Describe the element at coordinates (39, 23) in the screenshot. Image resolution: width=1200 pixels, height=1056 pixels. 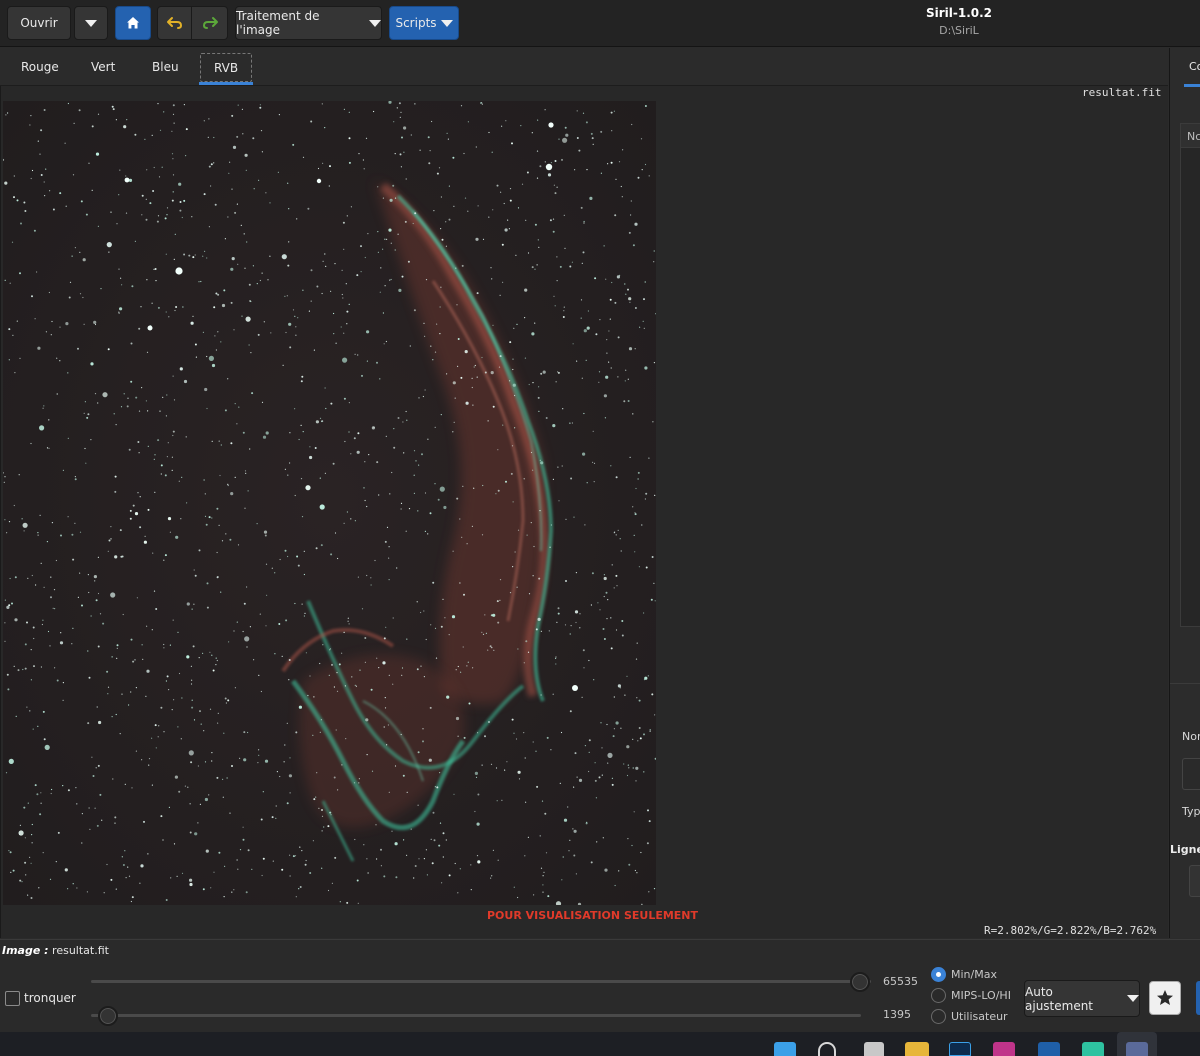
I see `open-button: Ouvrir` at that location.